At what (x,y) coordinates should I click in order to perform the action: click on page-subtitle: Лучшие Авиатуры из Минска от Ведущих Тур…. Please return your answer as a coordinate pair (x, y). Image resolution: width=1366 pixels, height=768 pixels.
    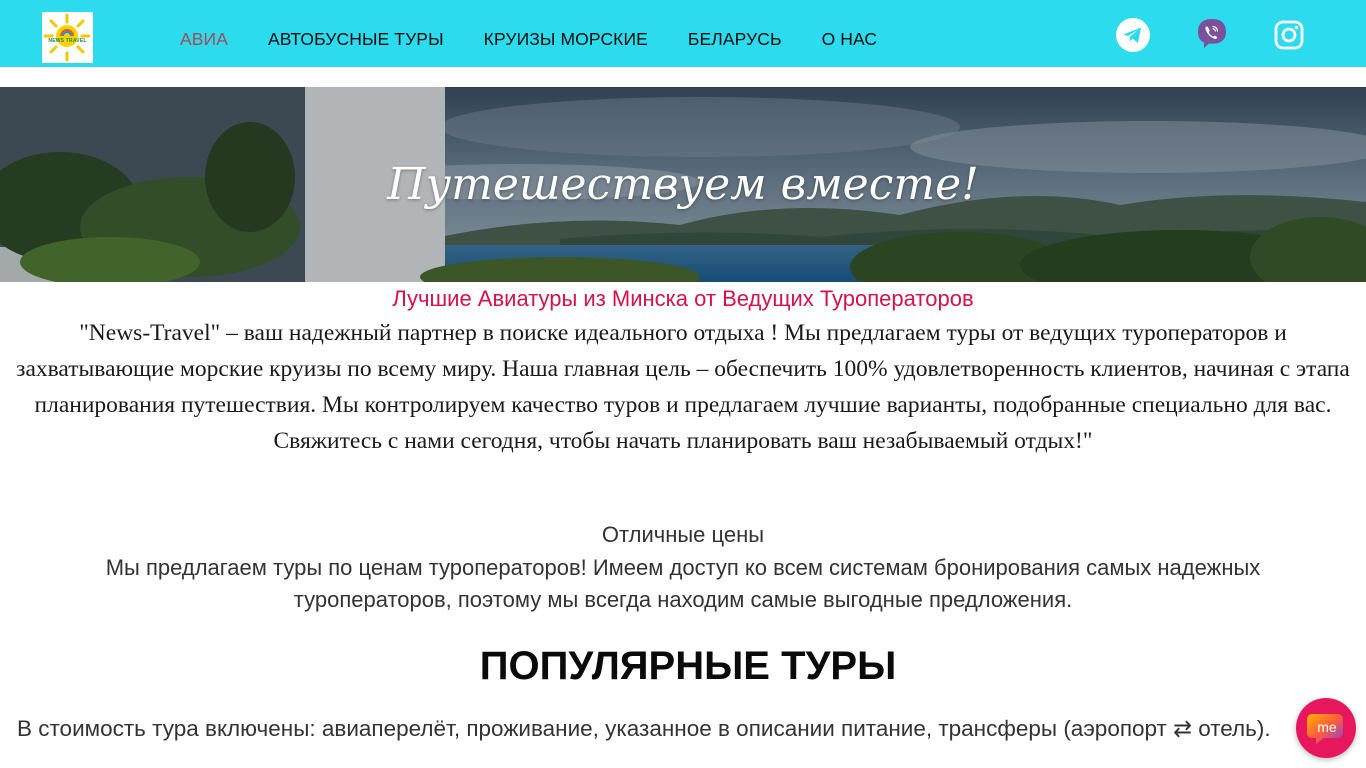
    Looking at the image, I should click on (683, 298).